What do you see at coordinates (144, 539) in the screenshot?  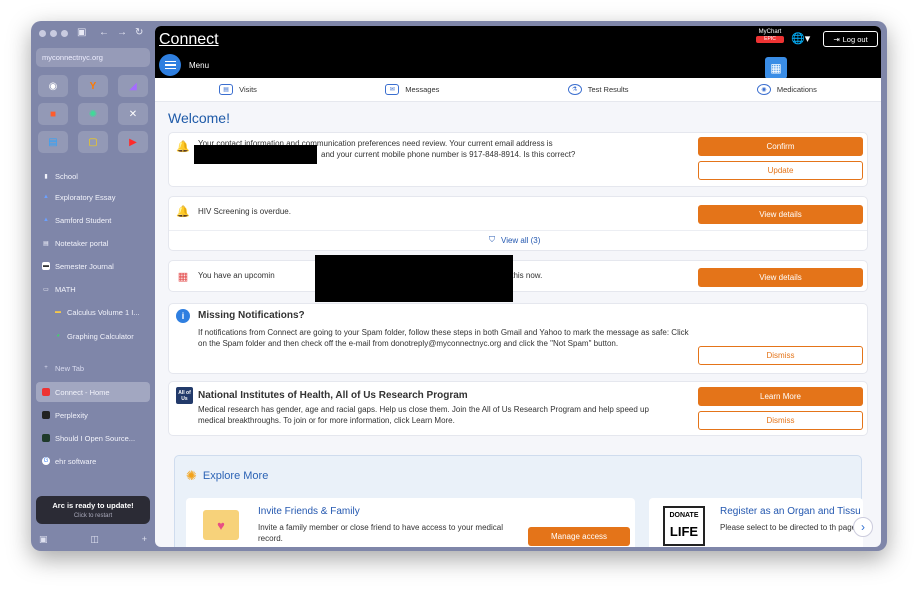 I see `add-icon: +` at bounding box center [144, 539].